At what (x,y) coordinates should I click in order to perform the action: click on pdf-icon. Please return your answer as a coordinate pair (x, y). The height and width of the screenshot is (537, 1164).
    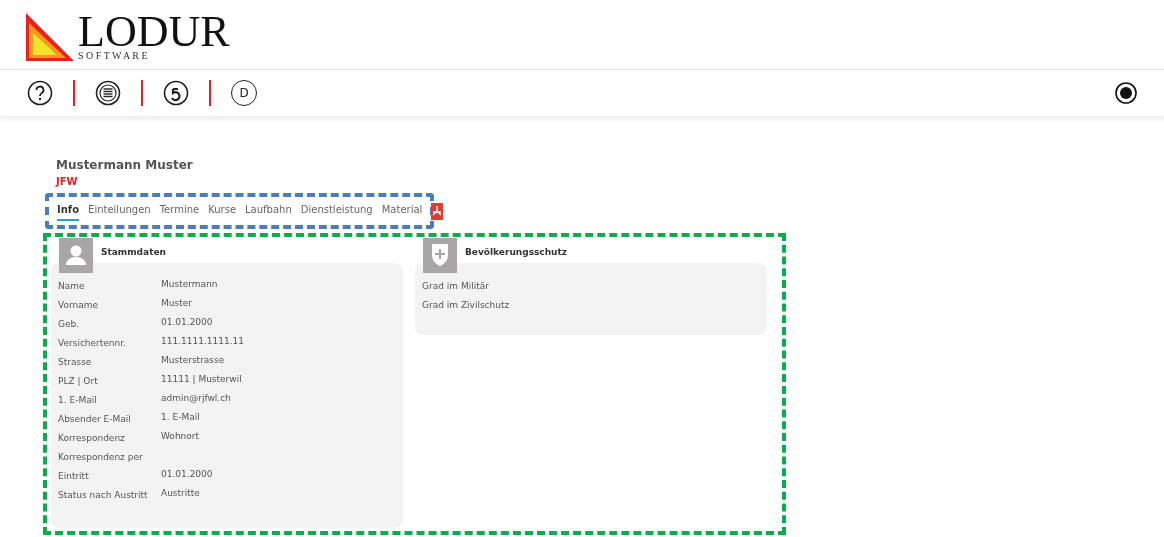
    Looking at the image, I should click on (437, 211).